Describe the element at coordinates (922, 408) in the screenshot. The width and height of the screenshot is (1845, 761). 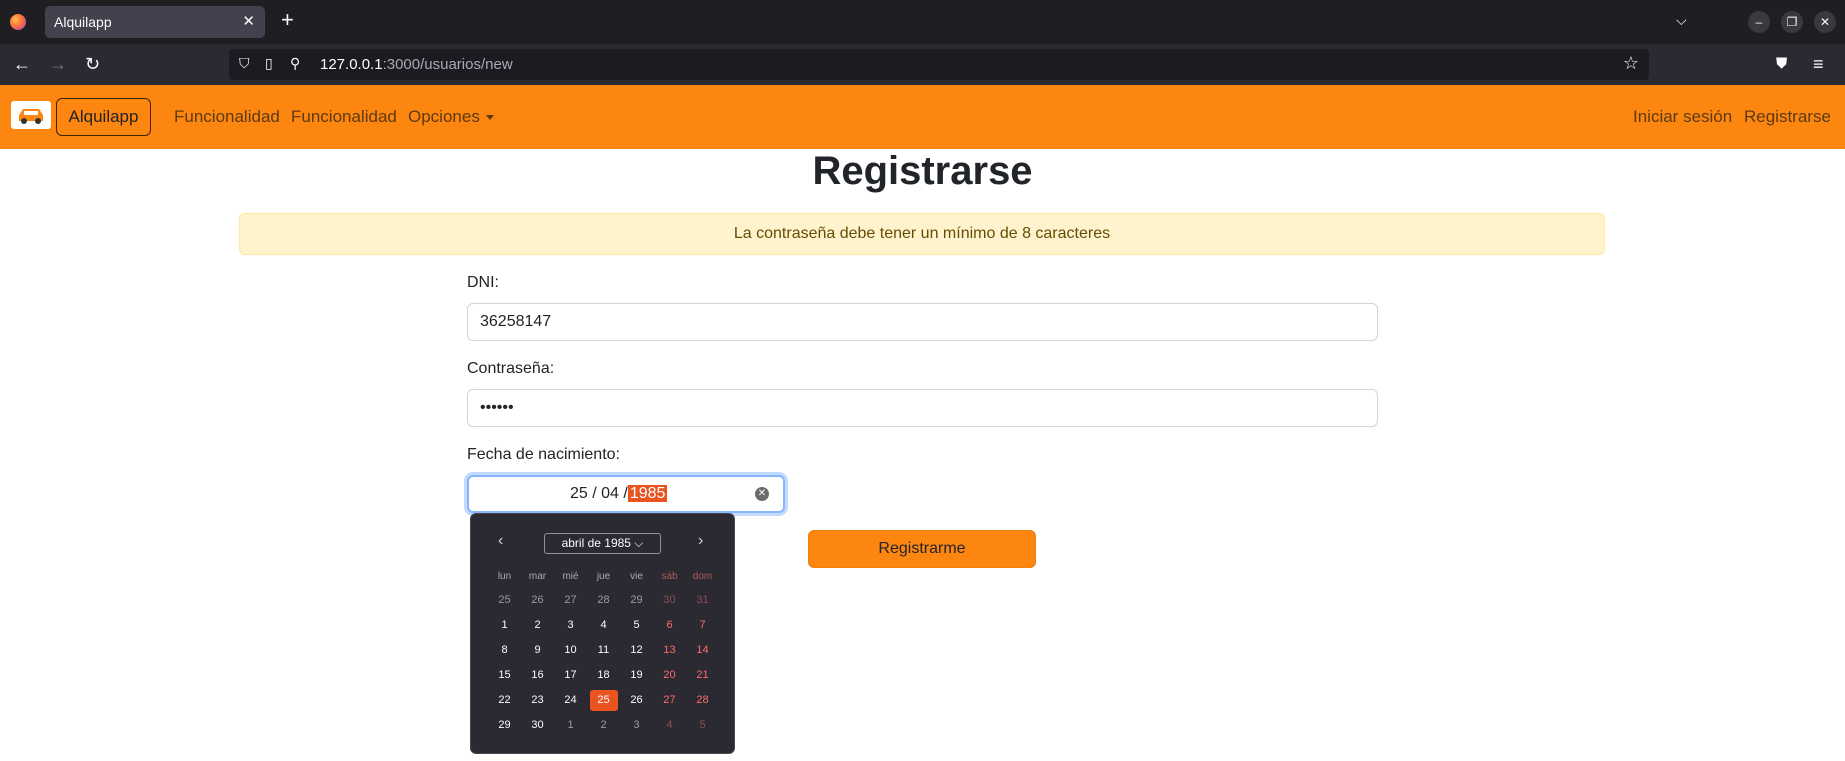
I see `password-input: ••••••` at that location.